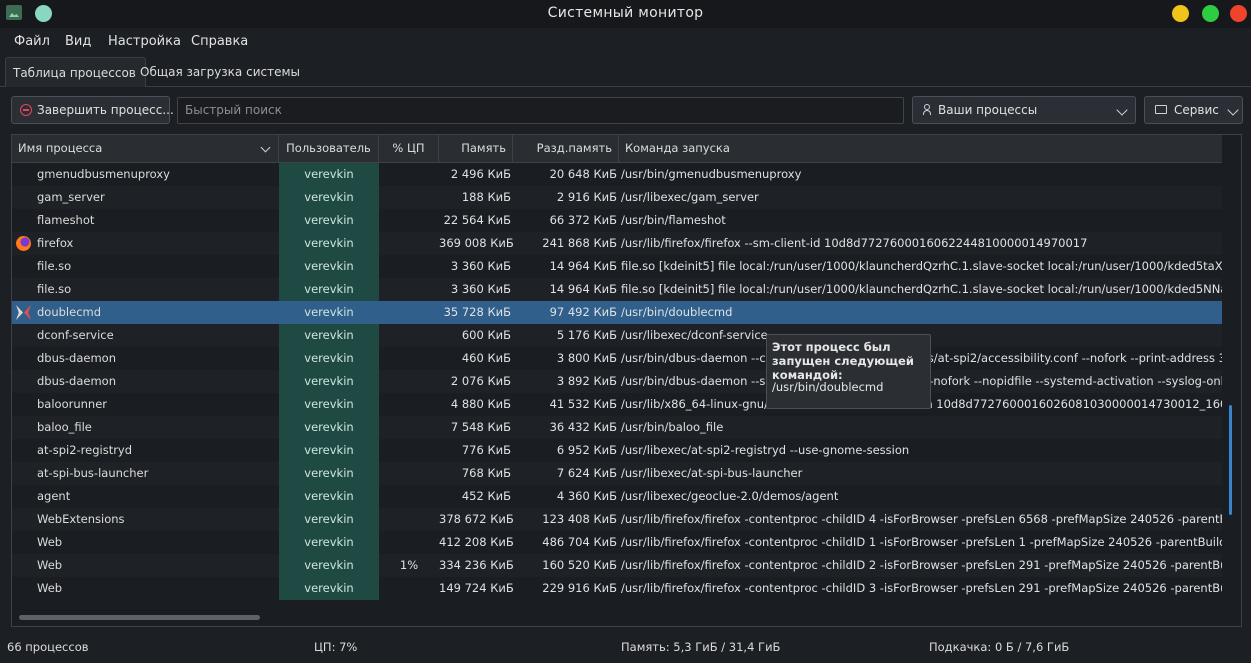 The image size is (1251, 663). I want to click on memory-cell: 2 076 КиБ, so click(480, 381).